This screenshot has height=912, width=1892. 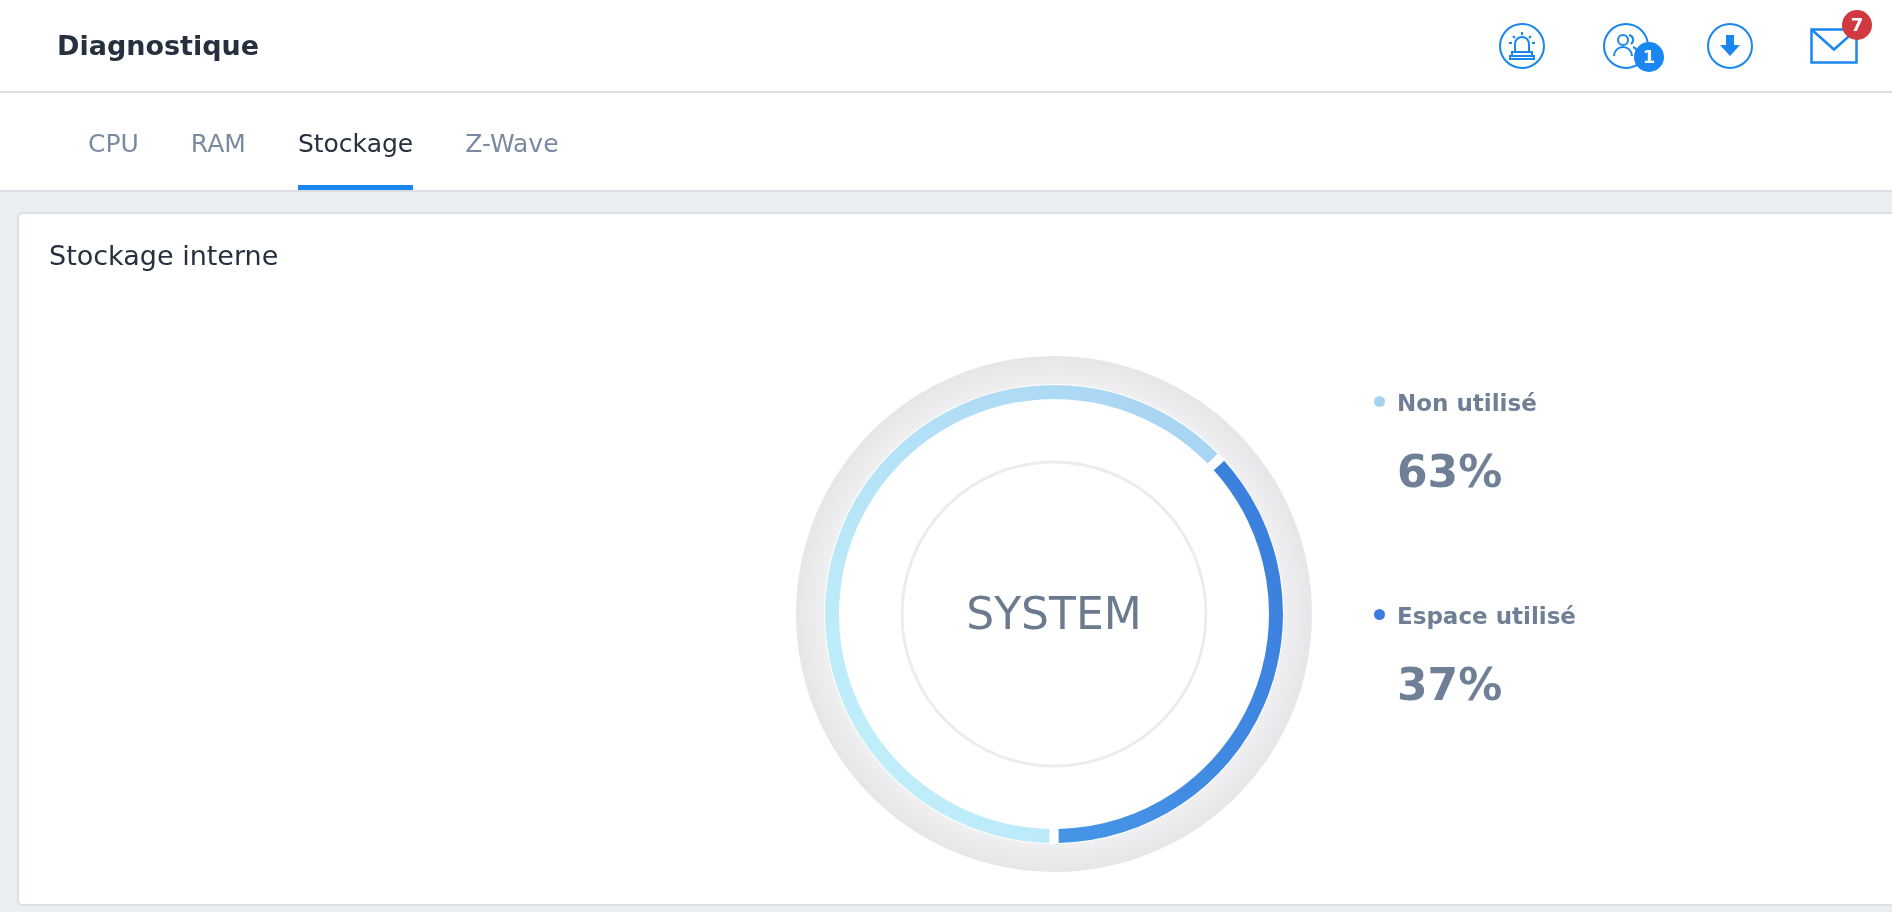 I want to click on count-badge: 7, so click(x=1857, y=24).